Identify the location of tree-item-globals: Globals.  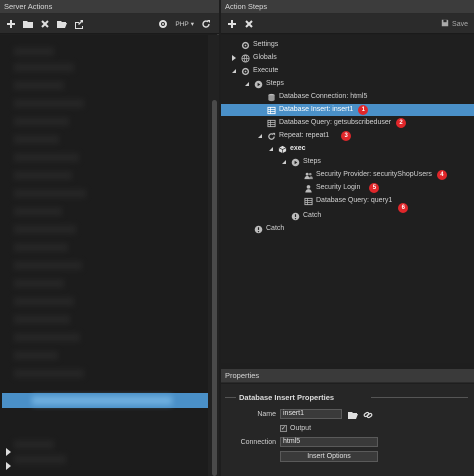
(253, 58).